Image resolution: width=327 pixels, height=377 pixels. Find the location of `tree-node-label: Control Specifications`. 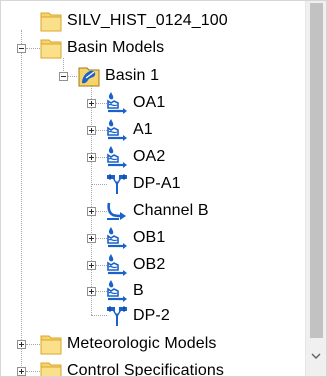

tree-node-label: Control Specifications is located at coordinates (145, 369).